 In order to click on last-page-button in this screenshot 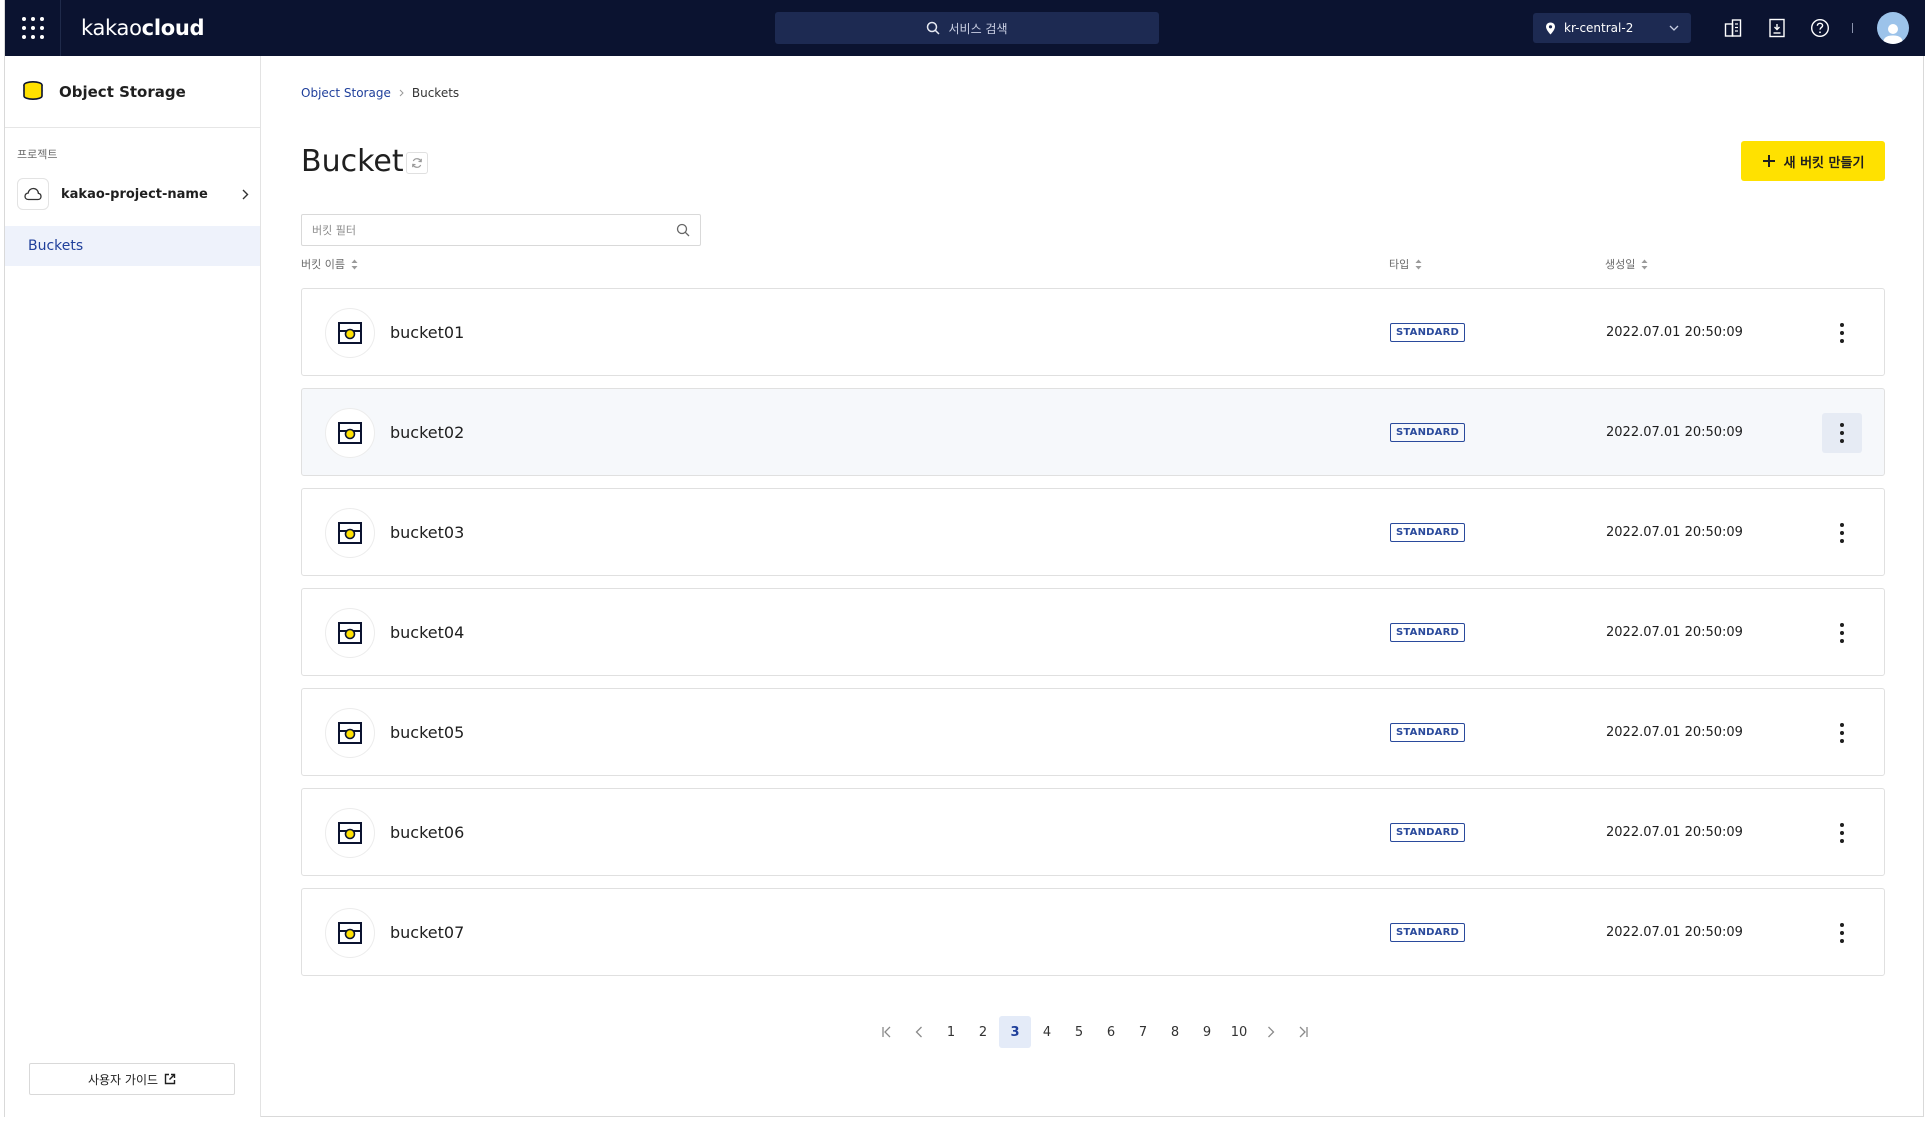, I will do `click(1303, 1032)`.